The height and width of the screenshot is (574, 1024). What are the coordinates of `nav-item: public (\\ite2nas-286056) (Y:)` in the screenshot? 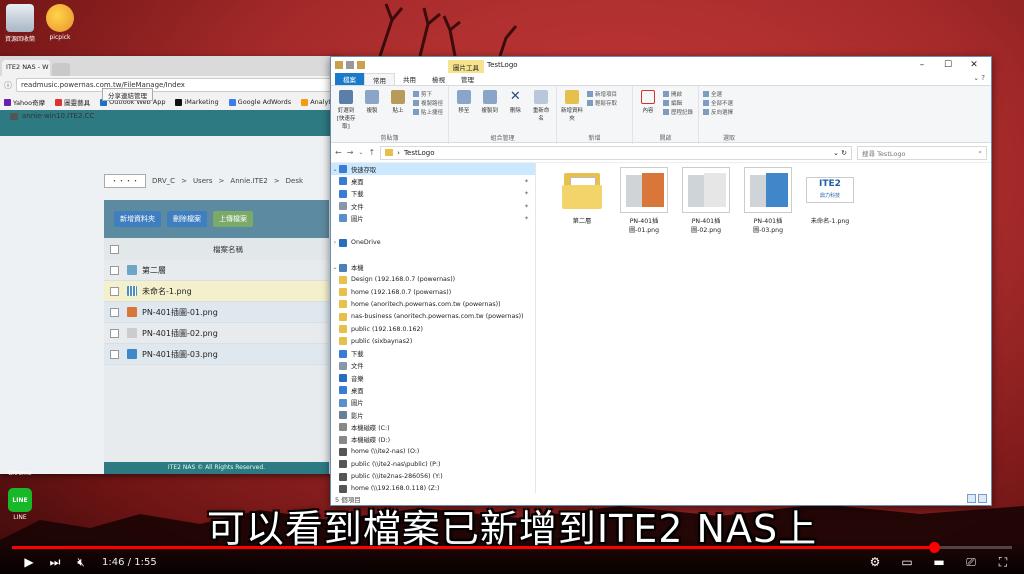 It's located at (433, 476).